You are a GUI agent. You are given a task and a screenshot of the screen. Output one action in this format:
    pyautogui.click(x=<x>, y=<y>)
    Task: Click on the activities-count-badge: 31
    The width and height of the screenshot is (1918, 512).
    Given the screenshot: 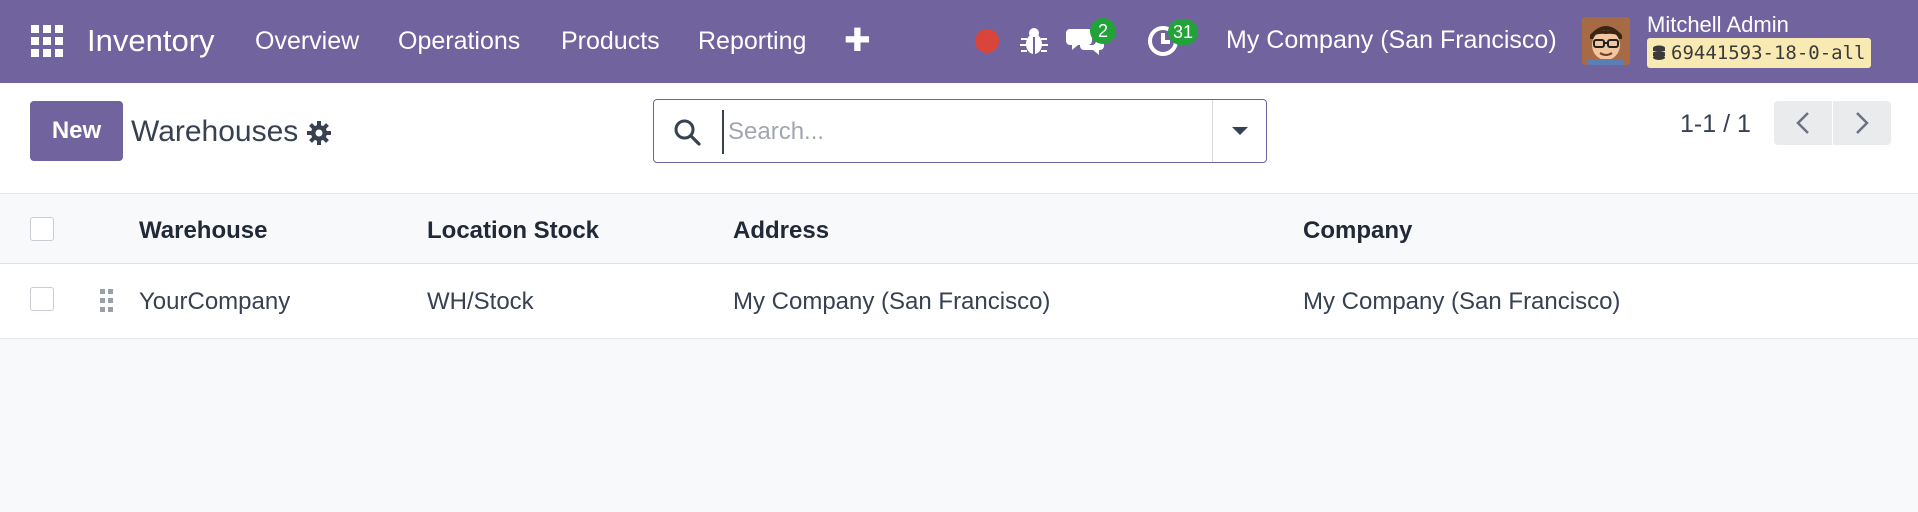 What is the action you would take?
    pyautogui.click(x=1183, y=32)
    